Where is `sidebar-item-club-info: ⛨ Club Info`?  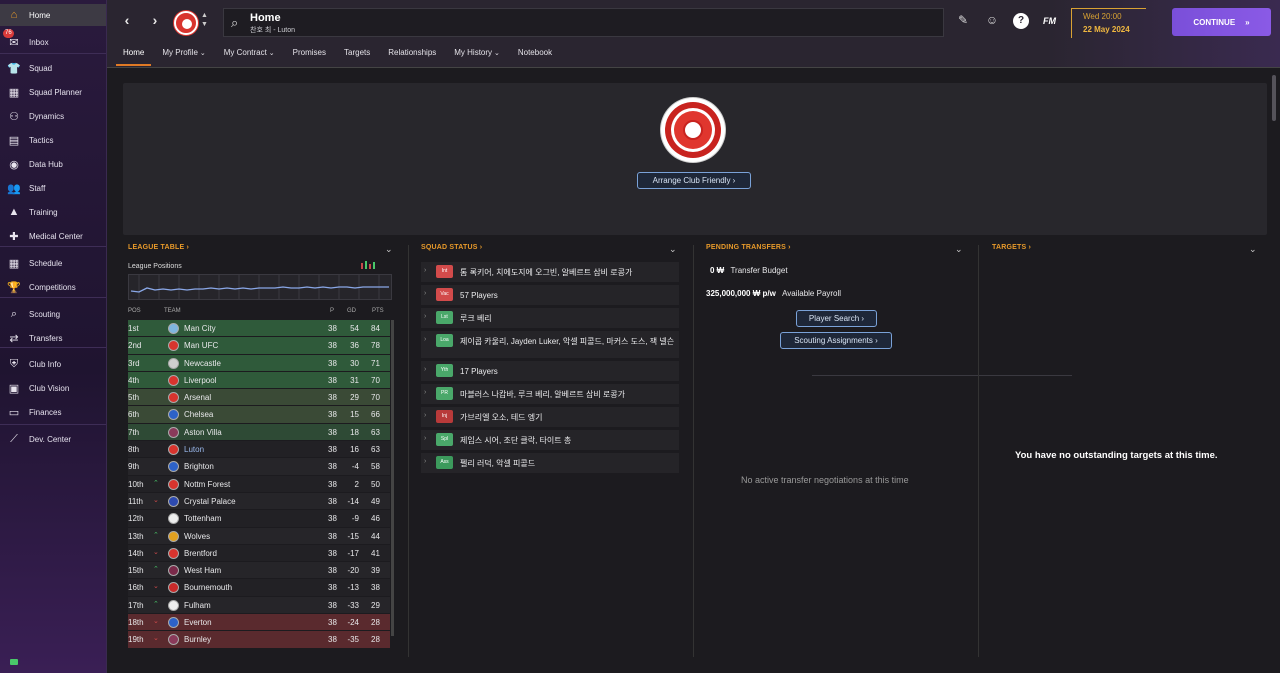 sidebar-item-club-info: ⛨ Club Info is located at coordinates (53, 364).